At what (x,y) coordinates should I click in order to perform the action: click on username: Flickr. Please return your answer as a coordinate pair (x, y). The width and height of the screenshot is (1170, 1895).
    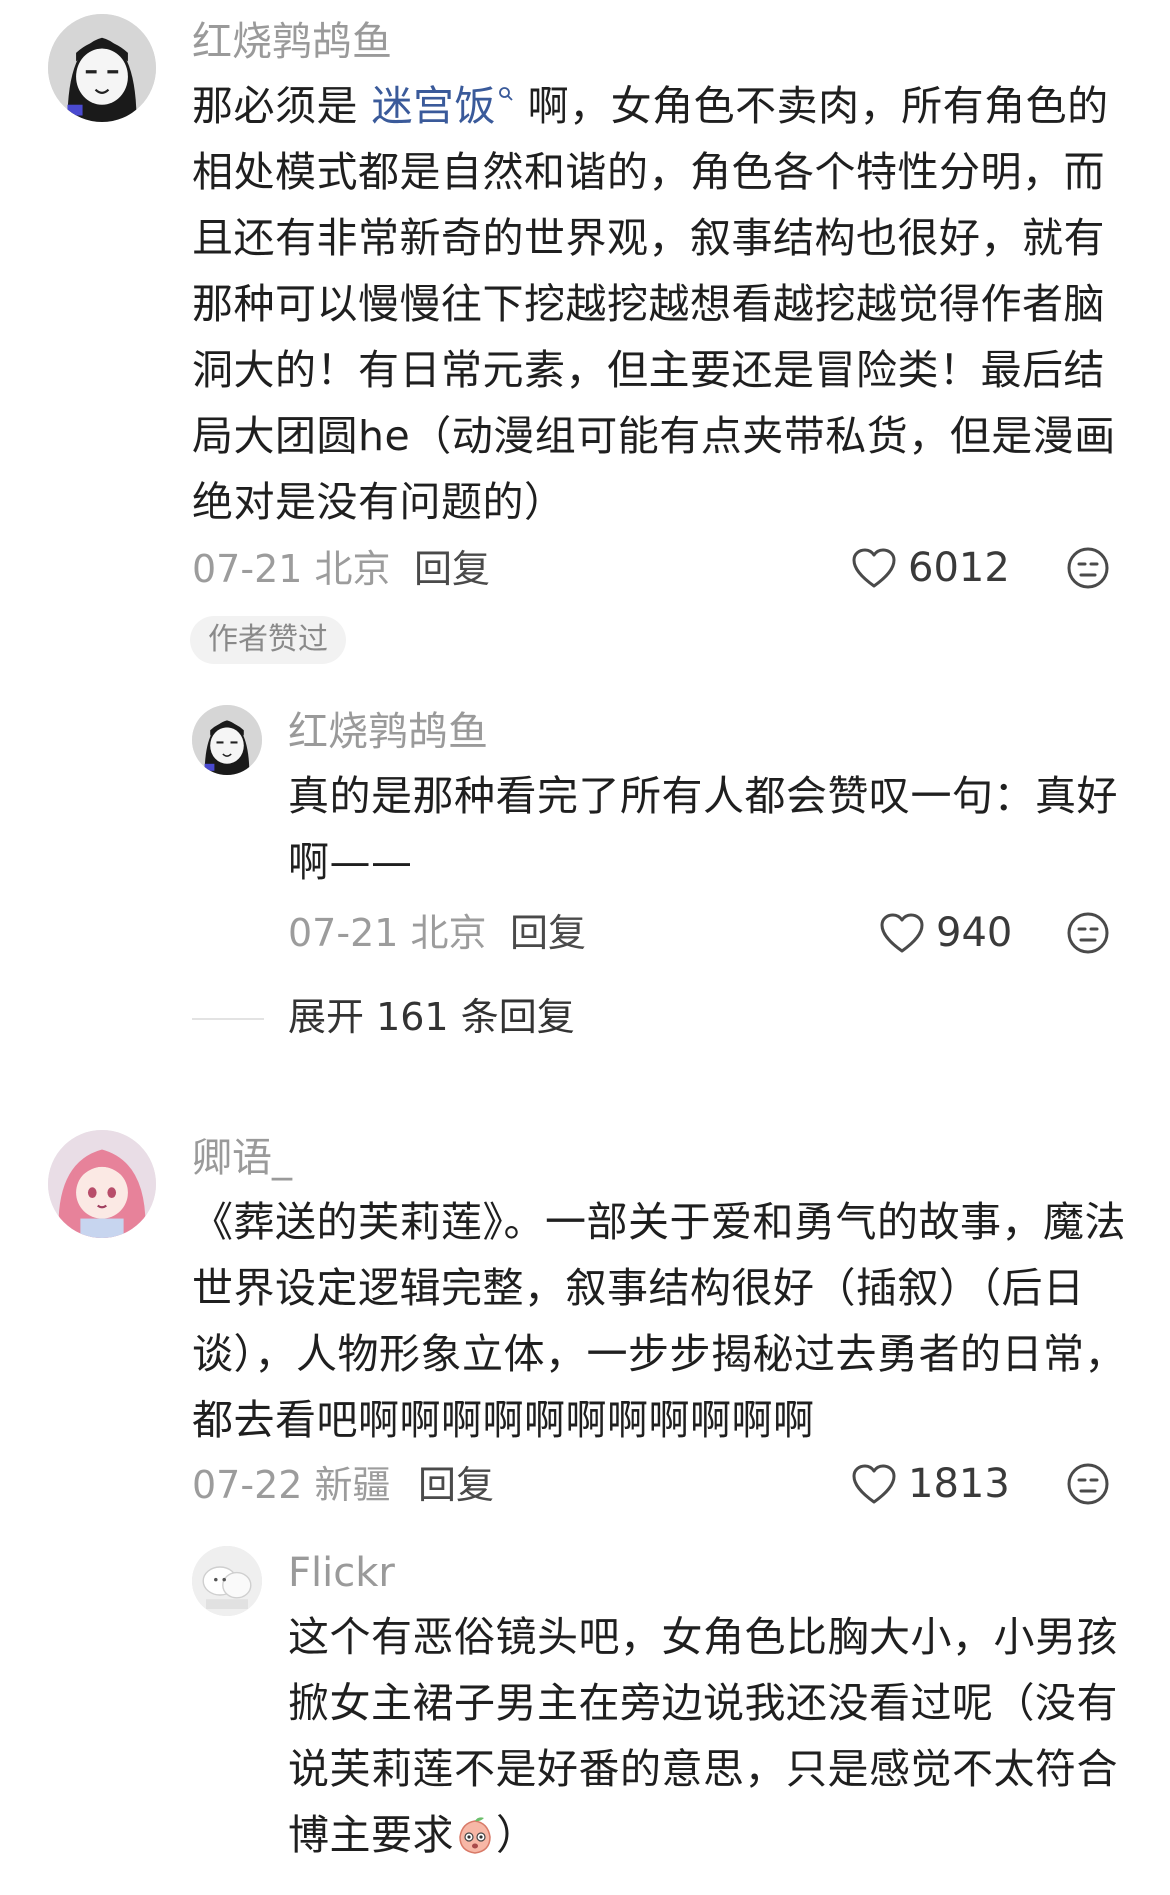
    Looking at the image, I should click on (341, 1573).